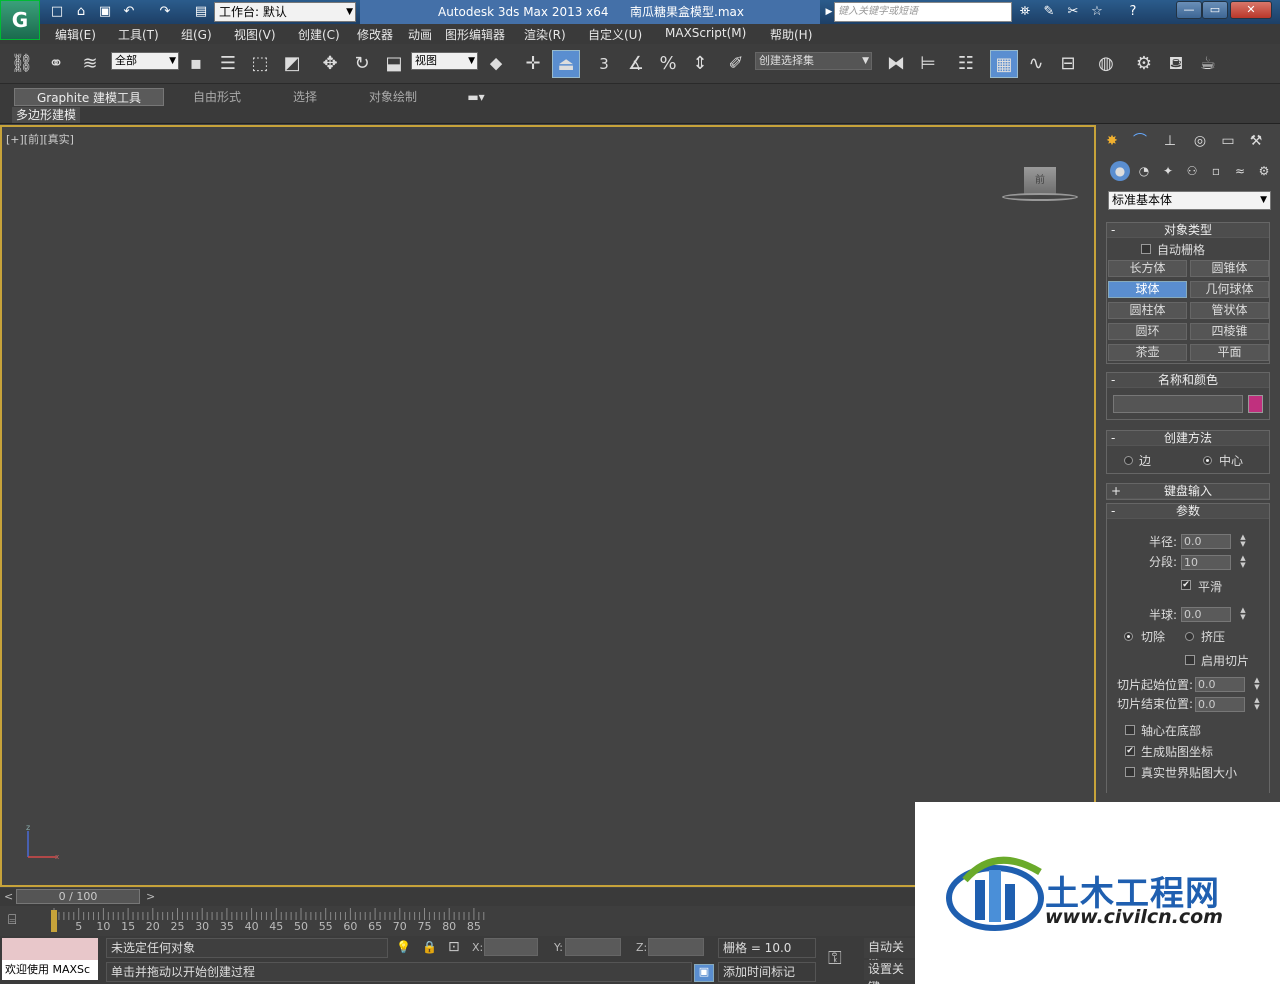 This screenshot has width=1280, height=984. Describe the element at coordinates (393, 97) in the screenshot. I see `tab-object-paint: 对象绘制` at that location.